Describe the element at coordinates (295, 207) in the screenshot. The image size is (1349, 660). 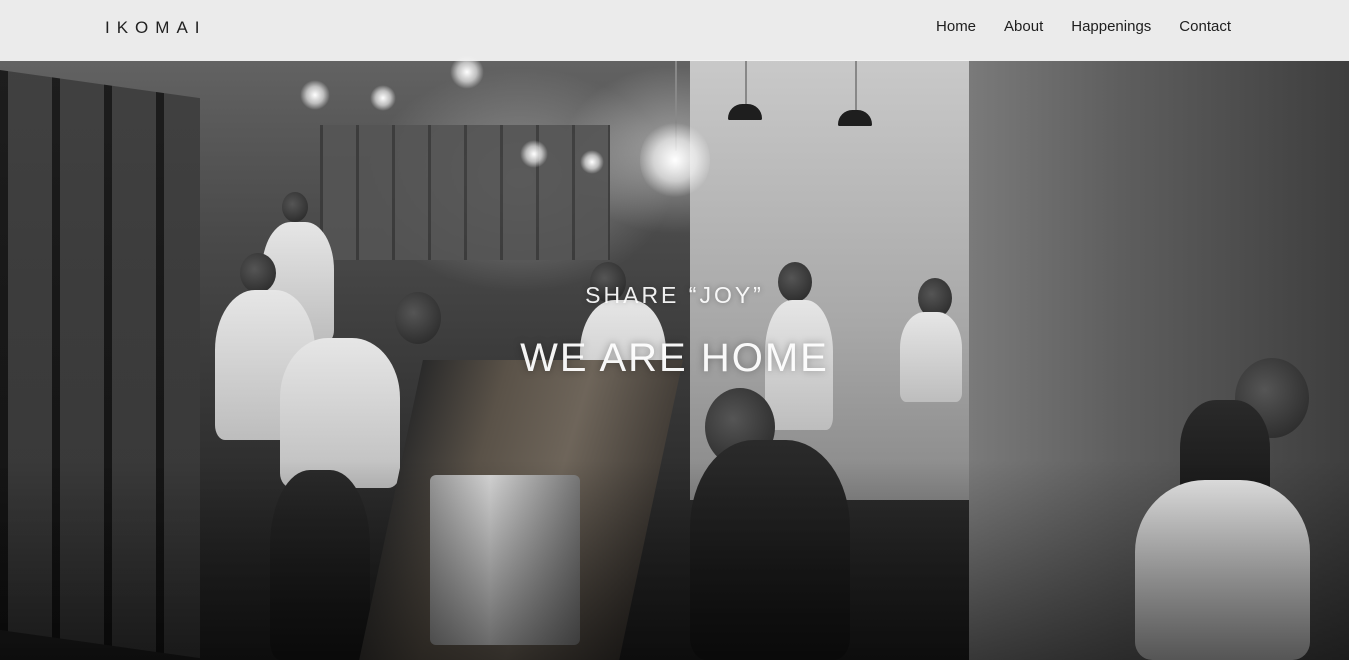
I see `person-head` at that location.